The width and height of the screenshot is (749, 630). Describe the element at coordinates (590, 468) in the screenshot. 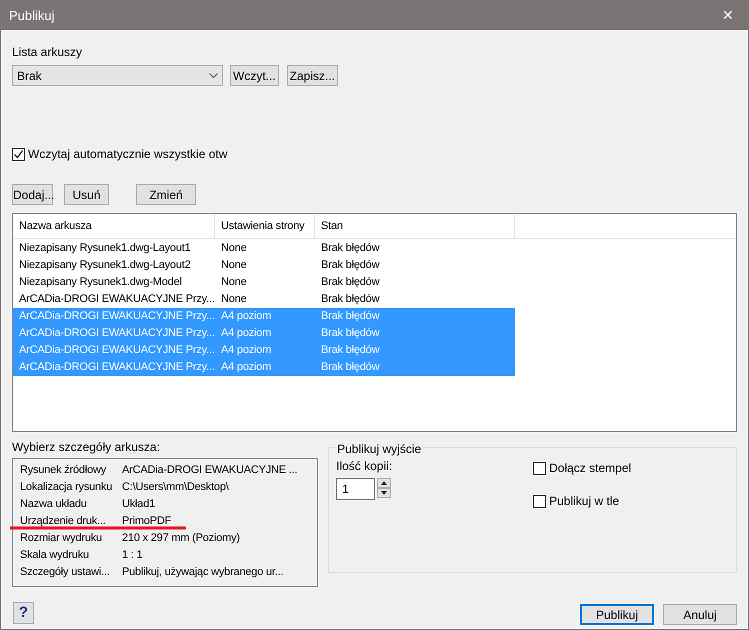

I see `checkbox-label: Dołącz stempel` at that location.